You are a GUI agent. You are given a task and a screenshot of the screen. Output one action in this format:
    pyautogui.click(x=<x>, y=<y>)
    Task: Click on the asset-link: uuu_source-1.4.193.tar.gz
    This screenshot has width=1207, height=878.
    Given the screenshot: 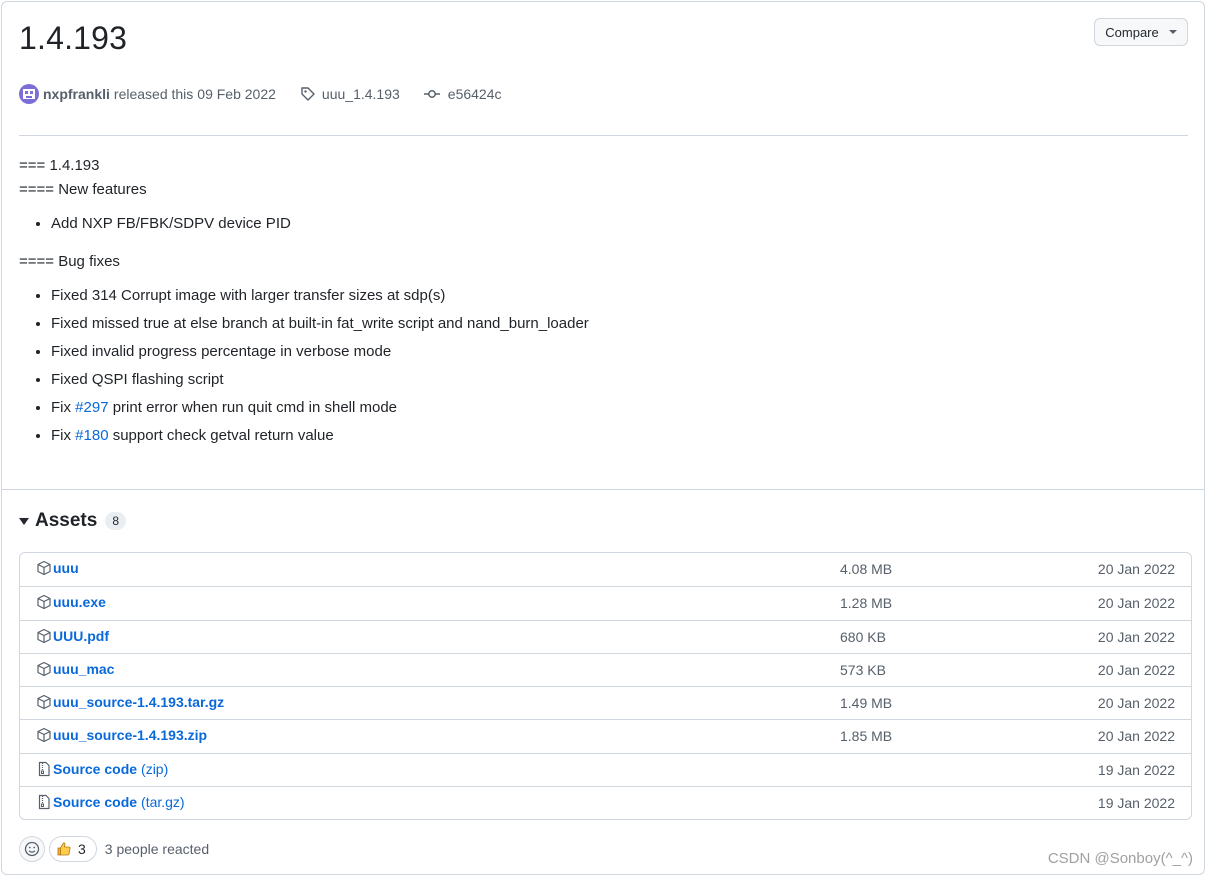 What is the action you would take?
    pyautogui.click(x=130, y=702)
    